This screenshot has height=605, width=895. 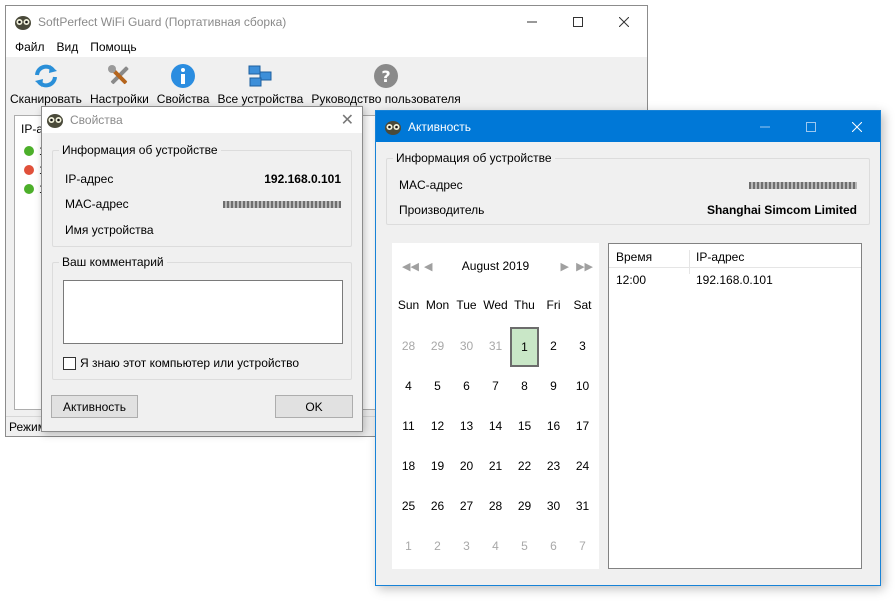 I want to click on device-name-label: Имя устройства, so click(x=109, y=230).